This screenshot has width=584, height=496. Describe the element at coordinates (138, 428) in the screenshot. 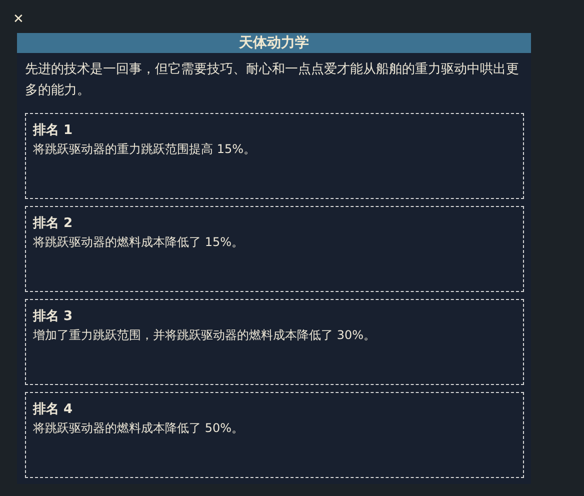

I see `rank-effect: 将跳跃驱动器的燃料成本降低了 50%。` at that location.